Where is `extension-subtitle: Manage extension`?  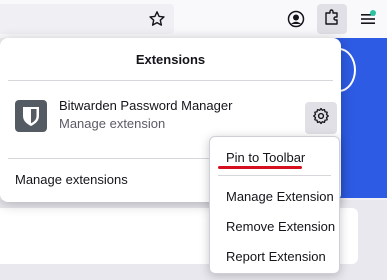 extension-subtitle: Manage extension is located at coordinates (112, 123).